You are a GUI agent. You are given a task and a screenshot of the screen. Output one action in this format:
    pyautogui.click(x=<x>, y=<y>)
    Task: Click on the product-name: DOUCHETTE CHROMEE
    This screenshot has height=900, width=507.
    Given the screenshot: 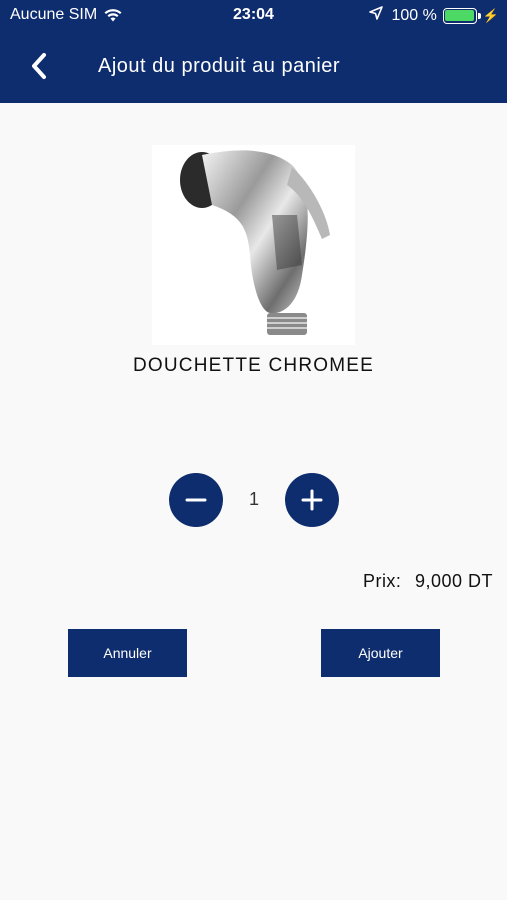 What is the action you would take?
    pyautogui.click(x=253, y=365)
    